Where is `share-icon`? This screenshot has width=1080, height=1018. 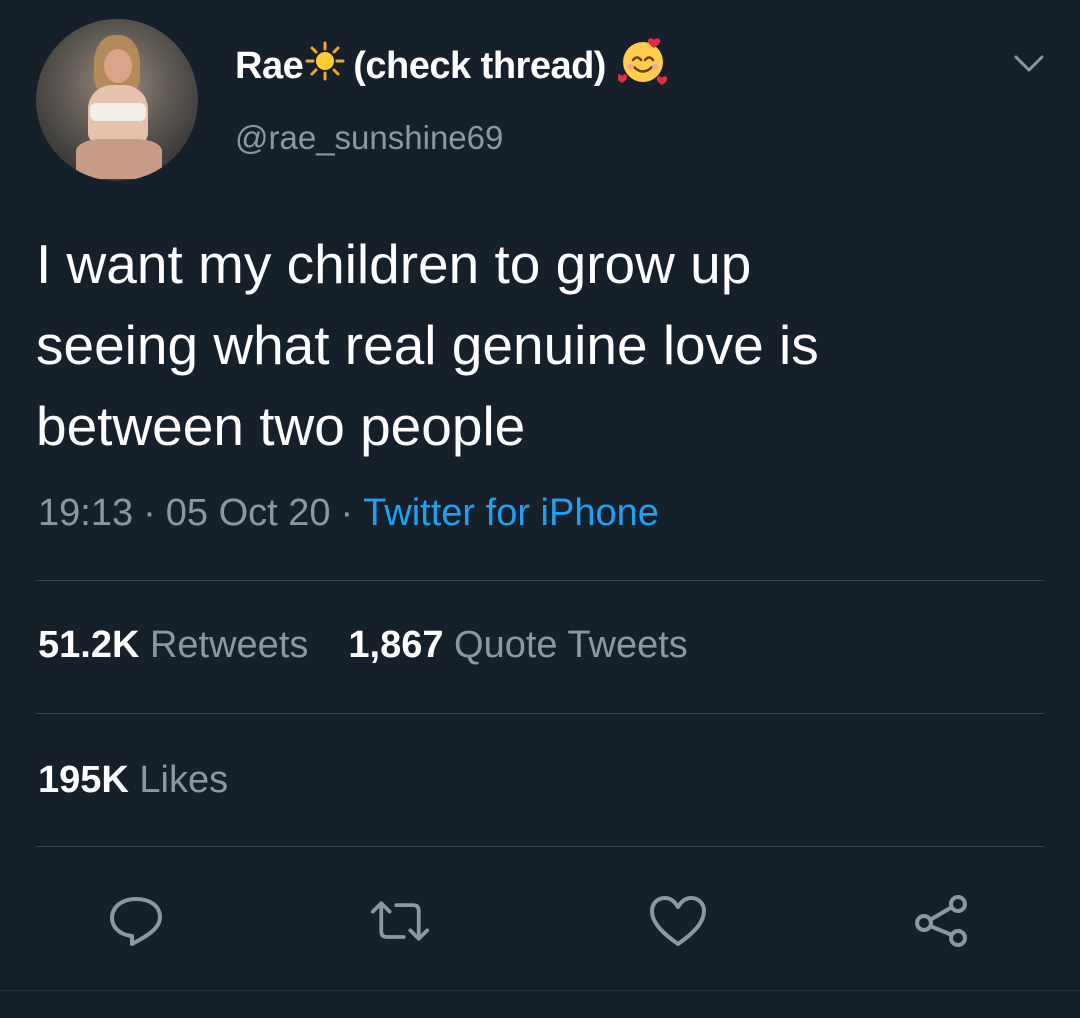
share-icon is located at coordinates (941, 921).